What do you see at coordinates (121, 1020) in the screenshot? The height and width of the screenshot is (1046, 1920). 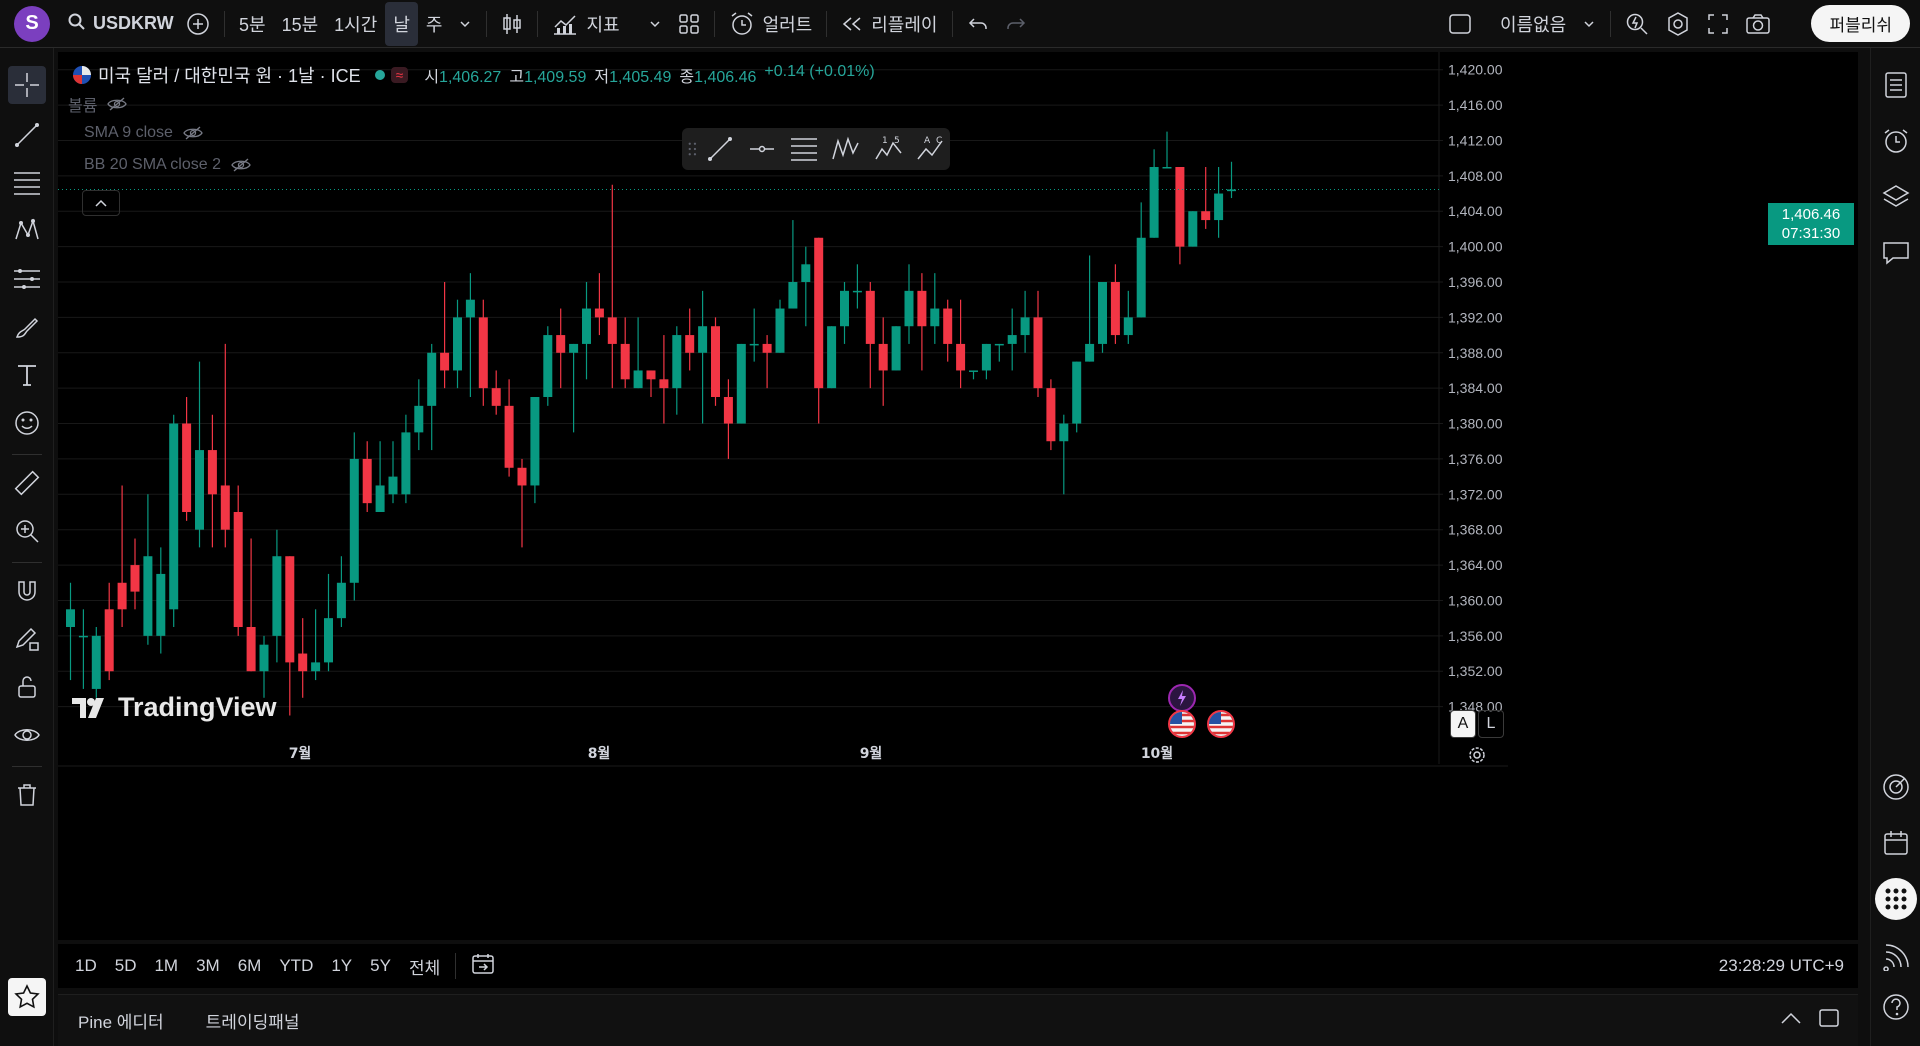 I see `tab-pine-editor: Pine 에디터` at bounding box center [121, 1020].